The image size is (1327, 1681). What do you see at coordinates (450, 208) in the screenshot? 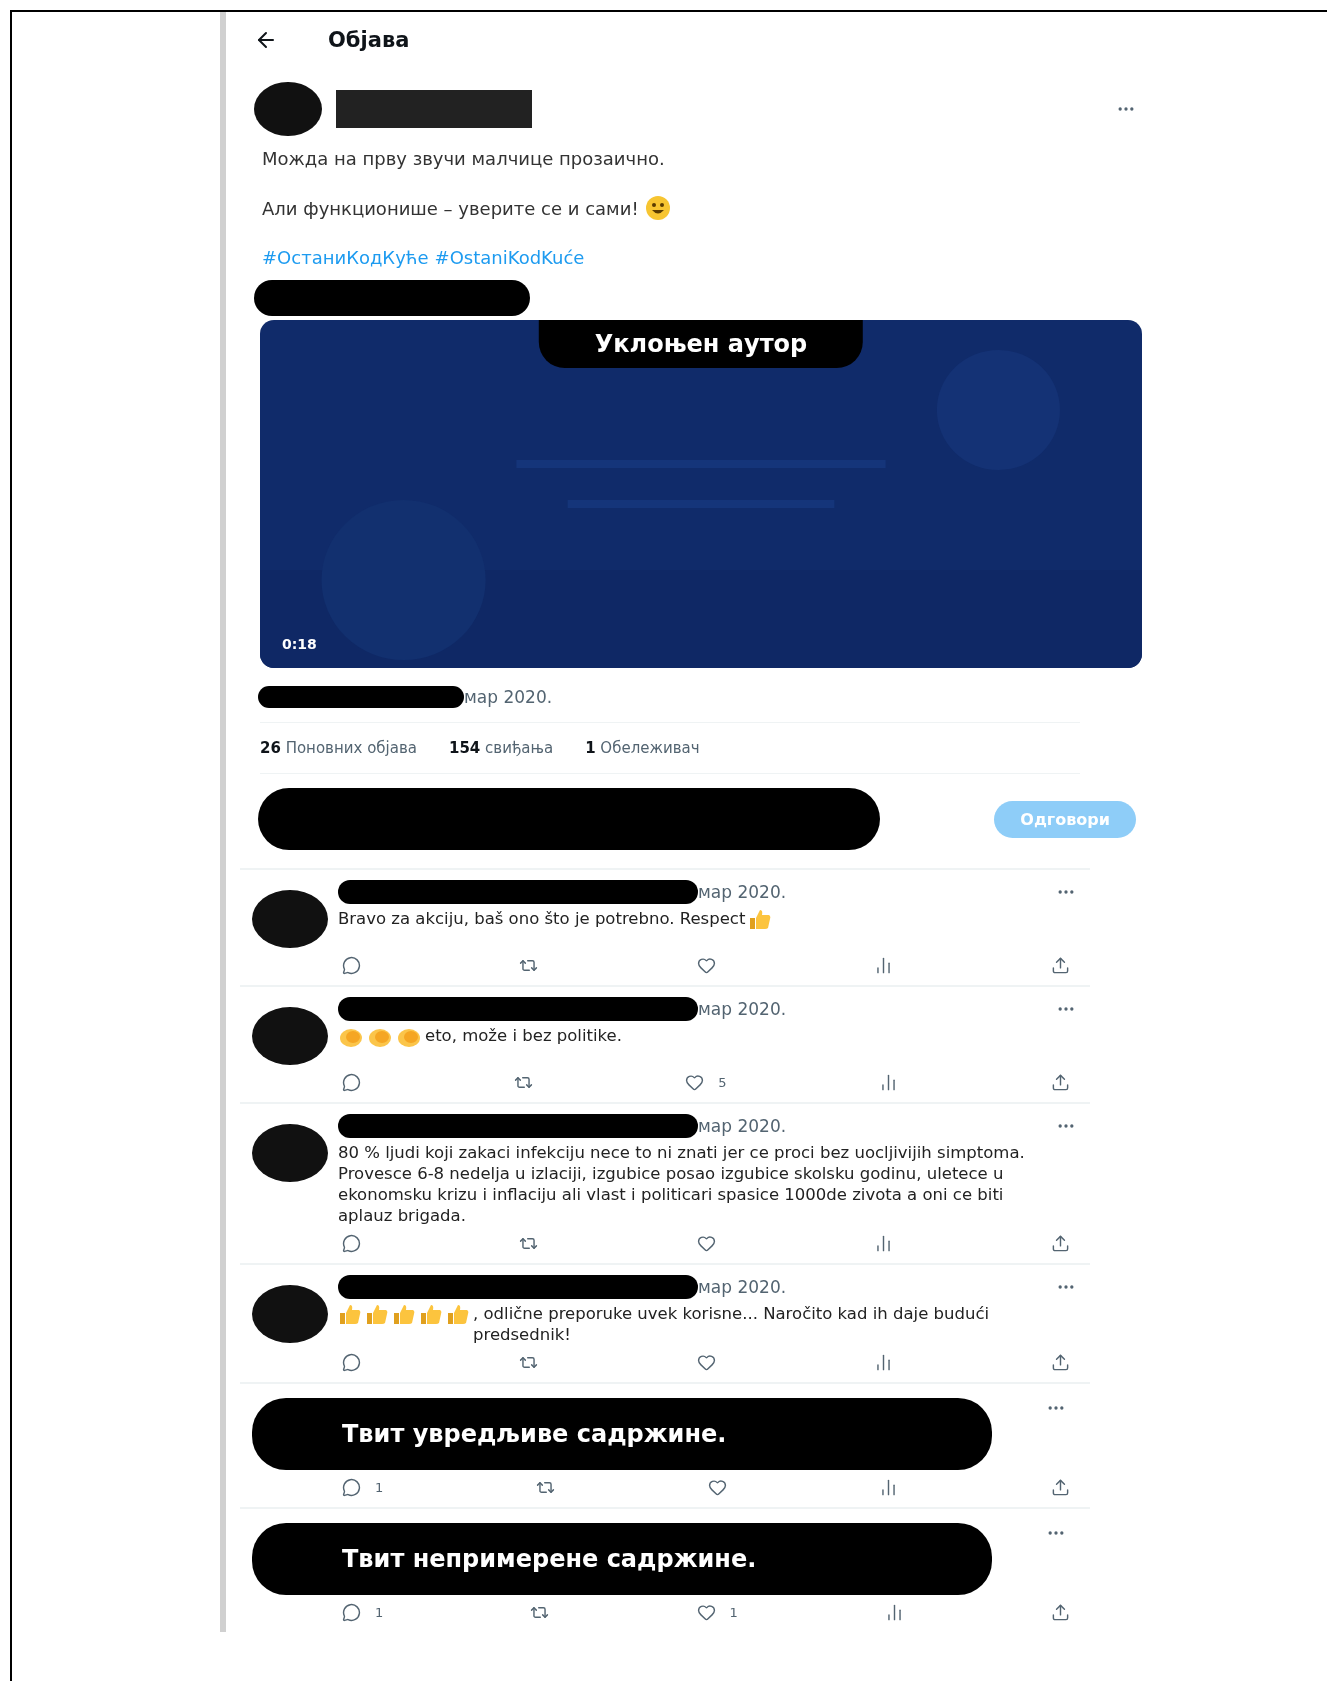
I see `post-text: Али функционише – уверите се и сами!` at bounding box center [450, 208].